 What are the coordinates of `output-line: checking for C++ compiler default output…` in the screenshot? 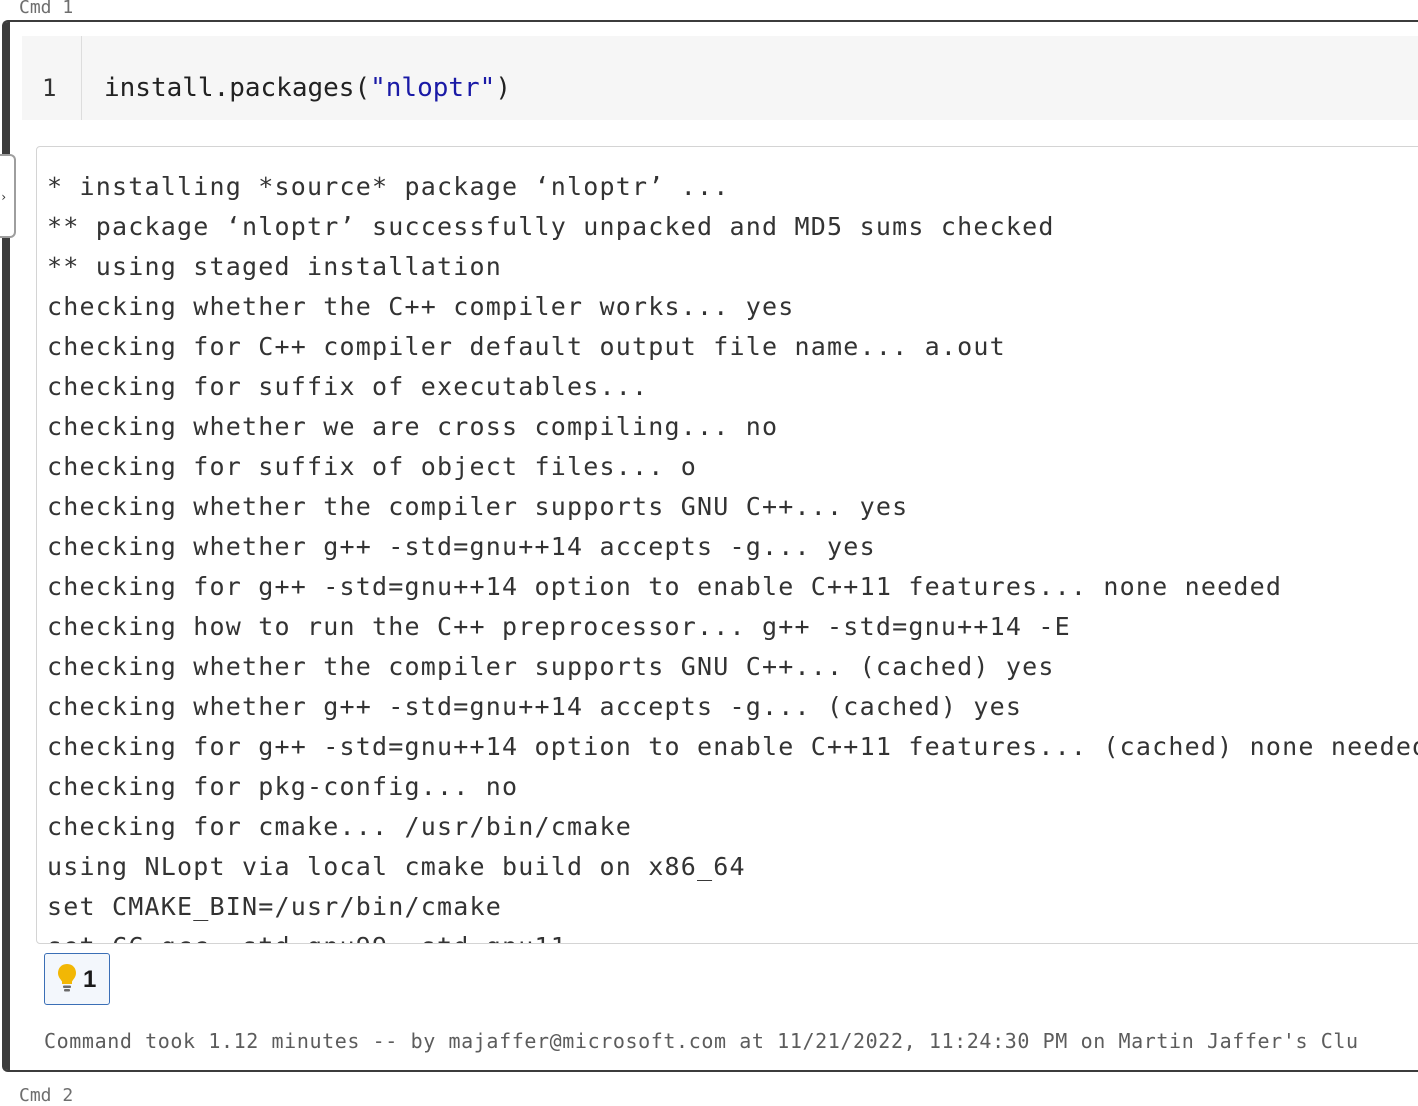 It's located at (526, 346).